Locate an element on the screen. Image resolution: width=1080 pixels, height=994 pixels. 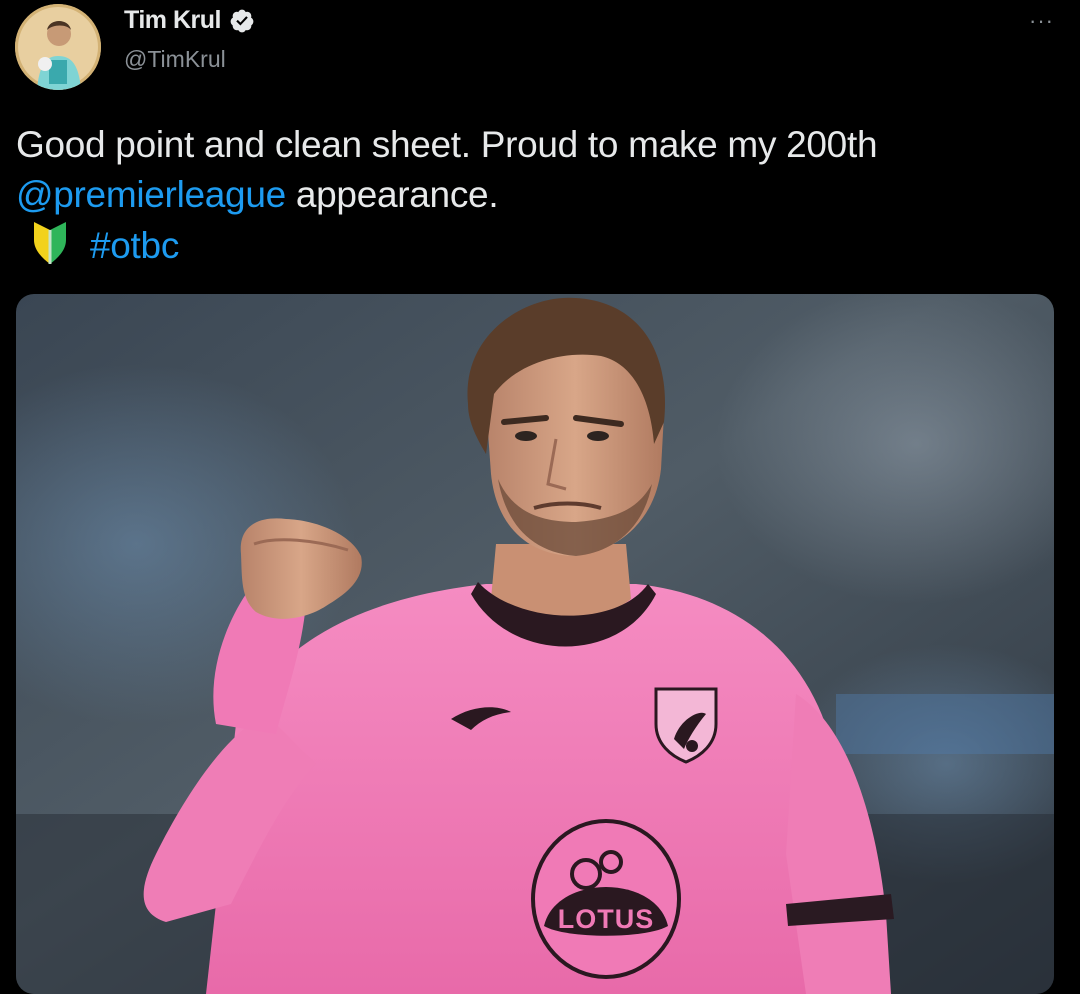
avatar-image is located at coordinates (58, 47).